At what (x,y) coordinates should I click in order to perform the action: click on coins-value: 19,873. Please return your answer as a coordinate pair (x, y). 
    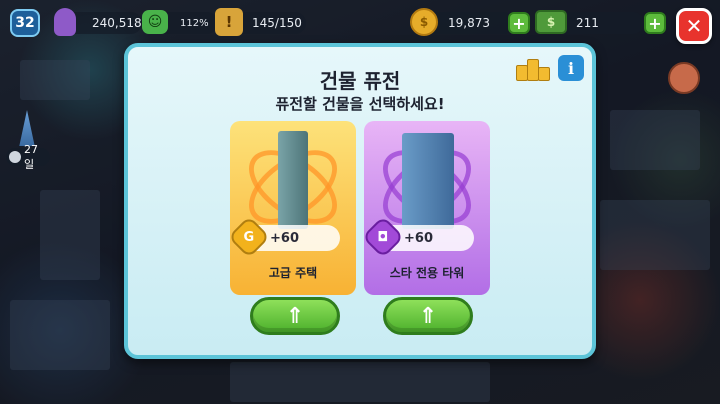
    Looking at the image, I should click on (469, 23).